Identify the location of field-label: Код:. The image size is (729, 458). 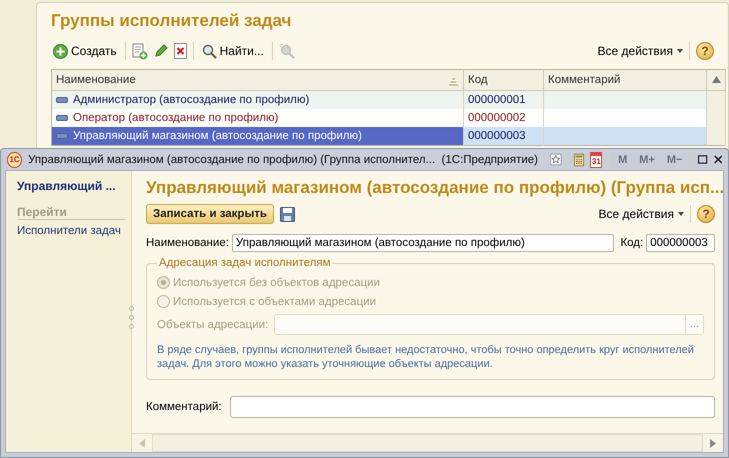
(632, 243).